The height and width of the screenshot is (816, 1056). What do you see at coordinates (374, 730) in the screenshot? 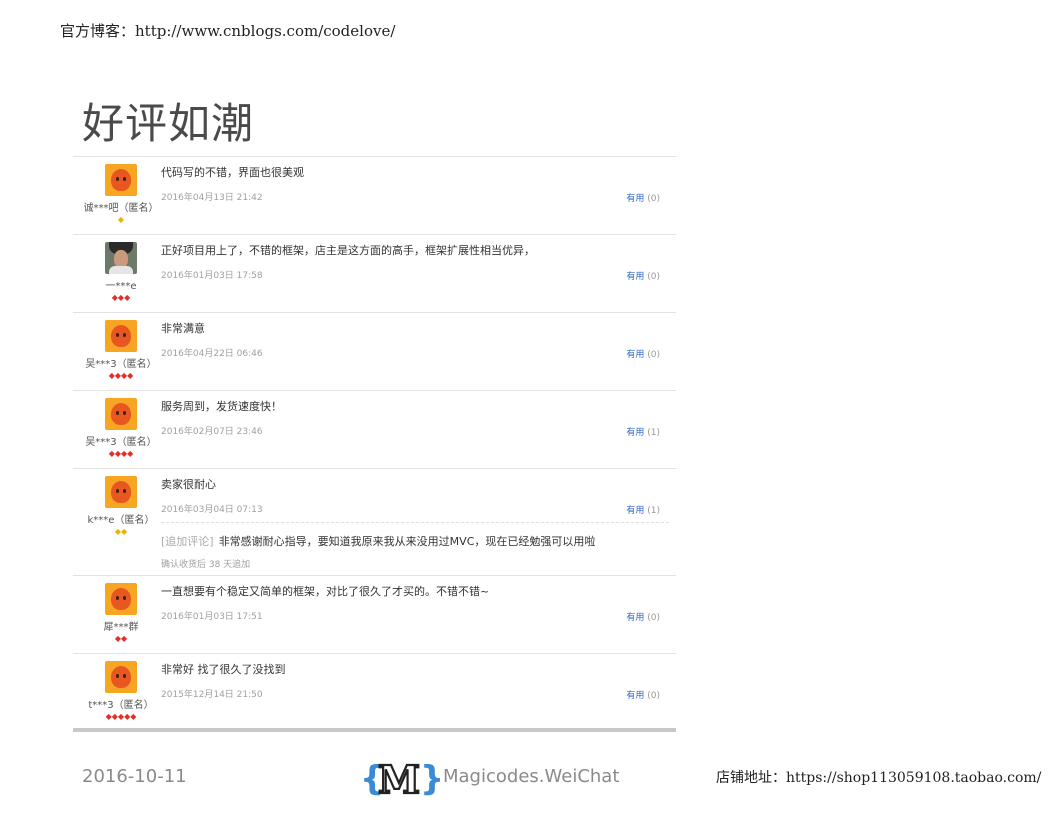
I see `scrollbar-track` at bounding box center [374, 730].